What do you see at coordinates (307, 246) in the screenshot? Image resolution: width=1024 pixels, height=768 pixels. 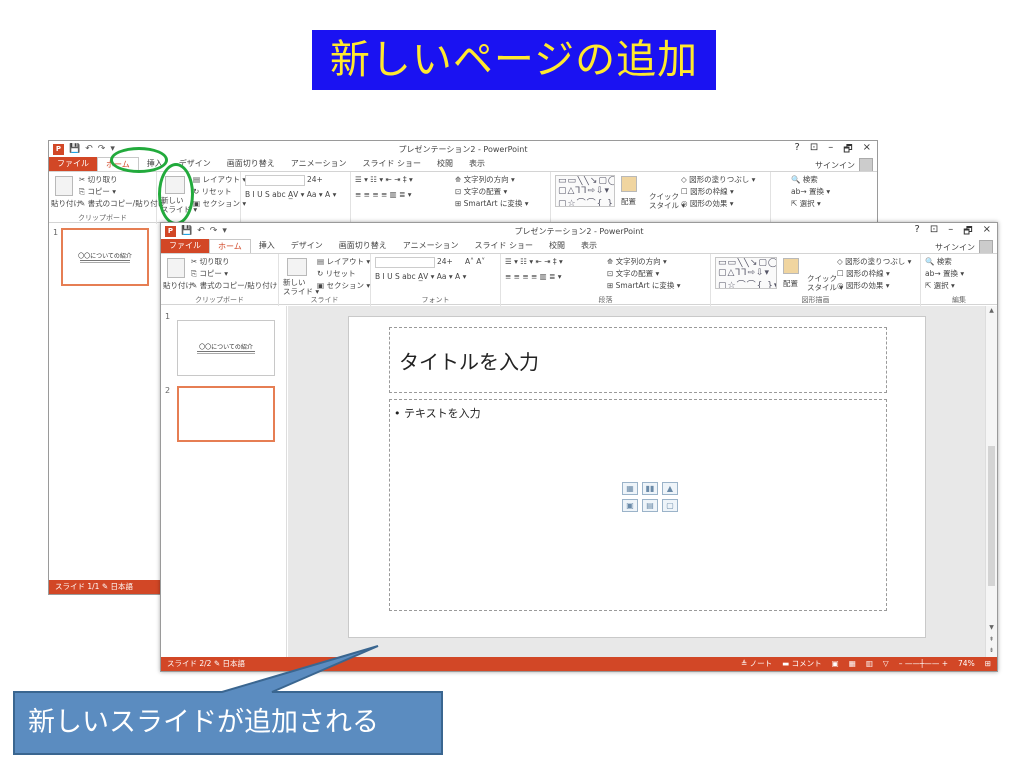 I see `tab-design: デザイン` at bounding box center [307, 246].